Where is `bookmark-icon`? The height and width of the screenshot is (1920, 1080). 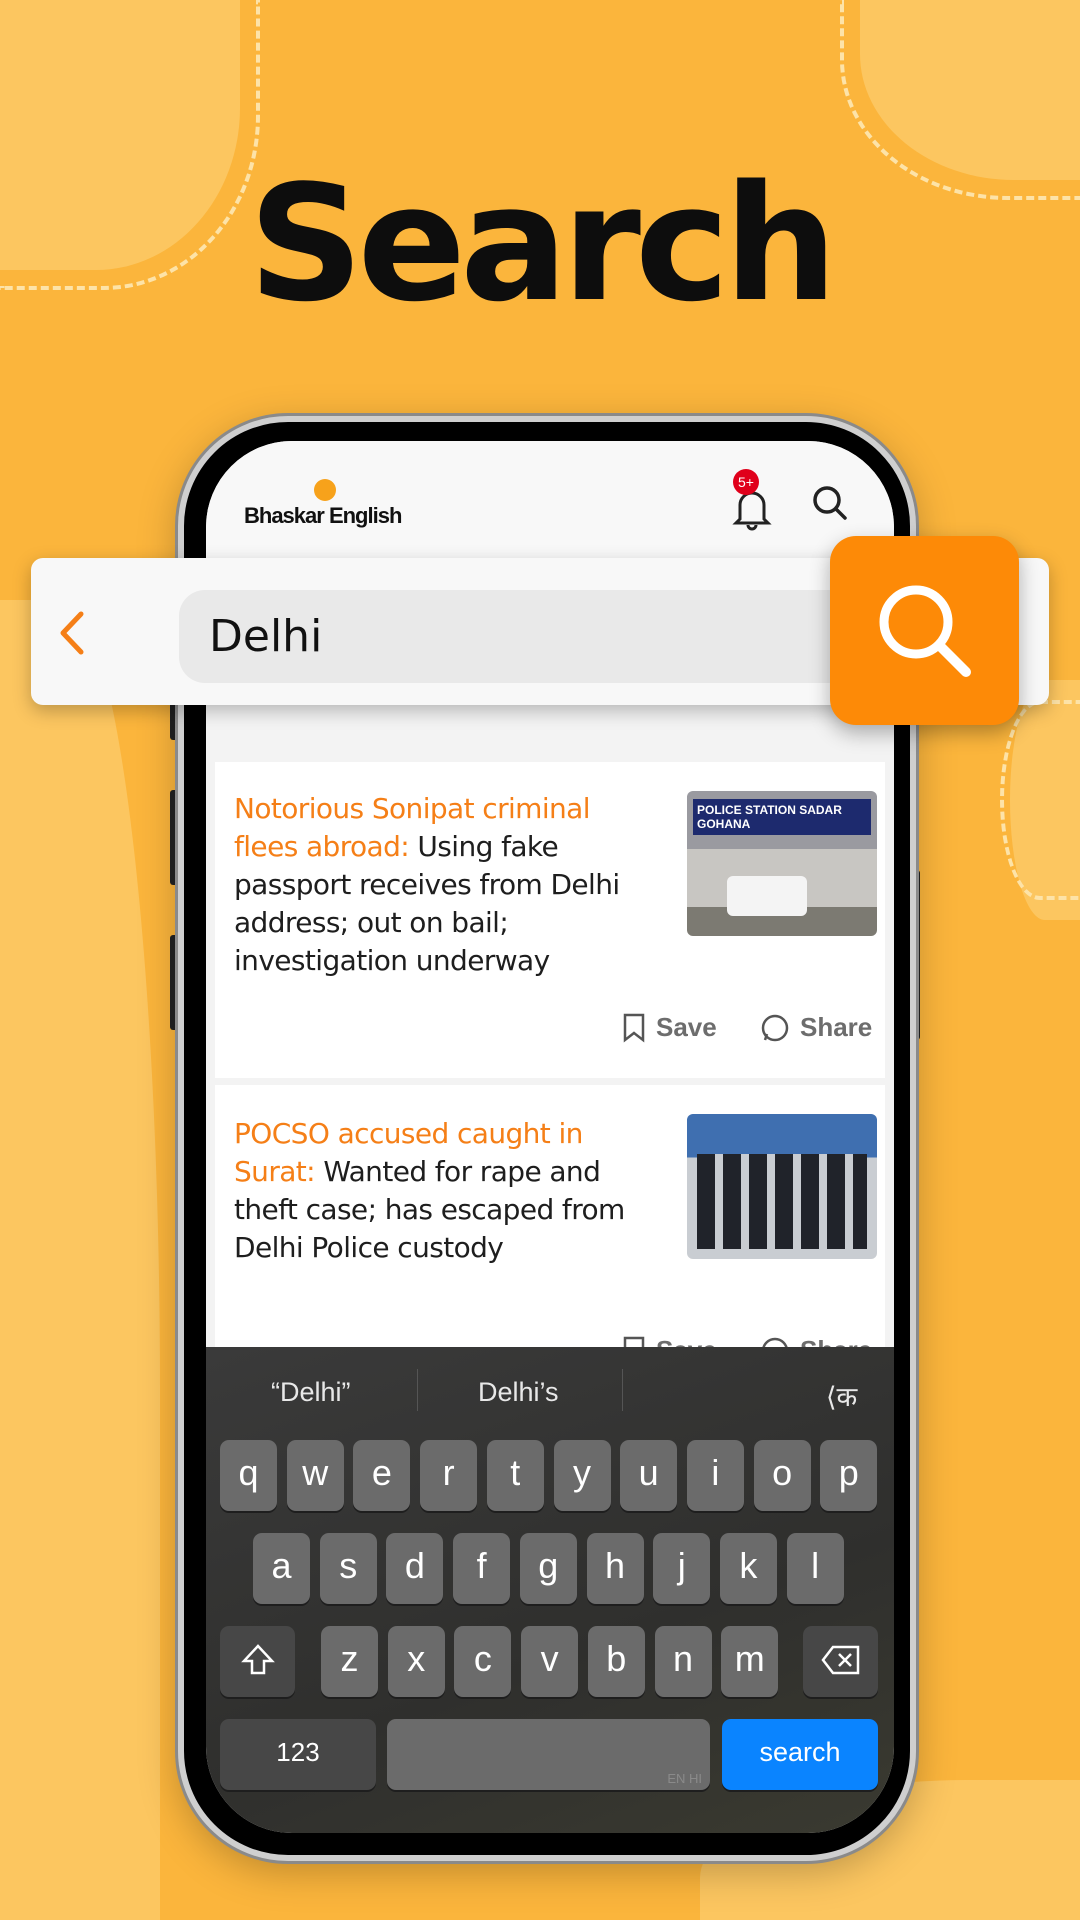 bookmark-icon is located at coordinates (634, 1028).